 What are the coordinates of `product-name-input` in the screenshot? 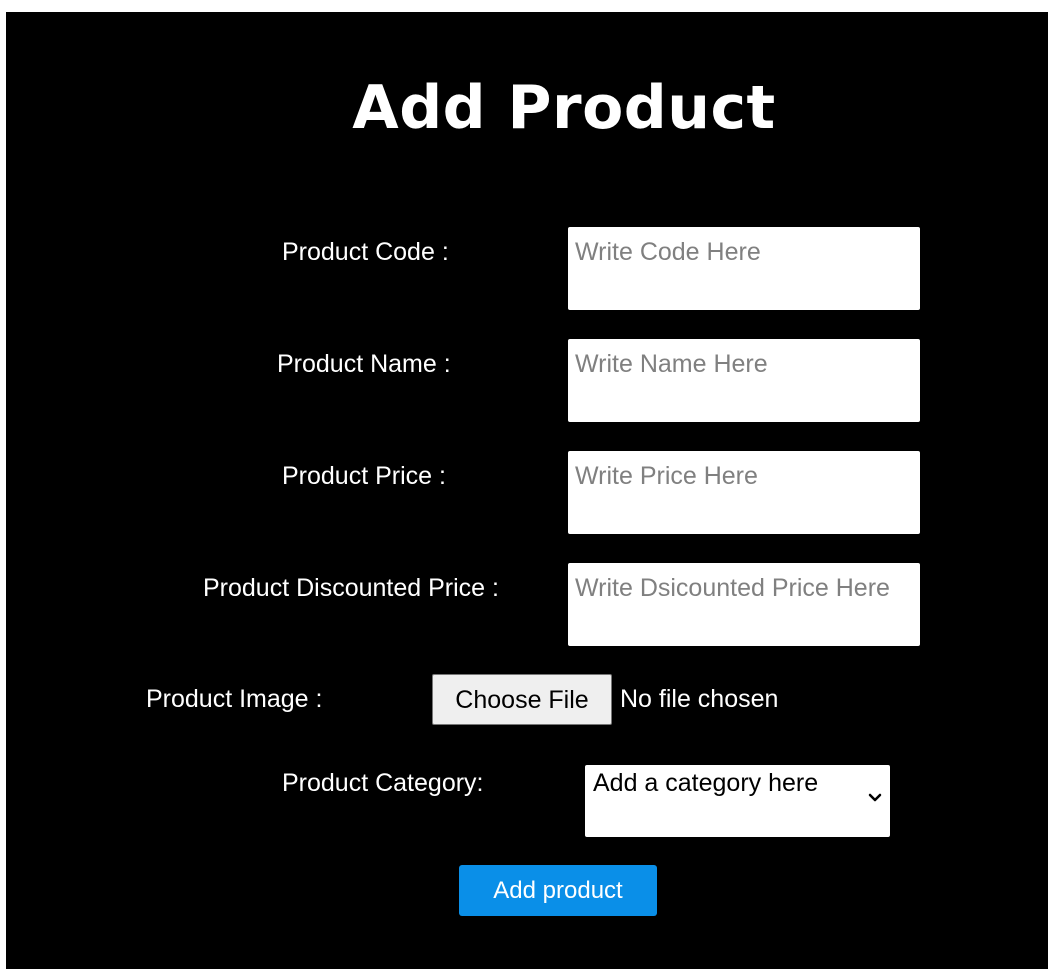 It's located at (744, 380).